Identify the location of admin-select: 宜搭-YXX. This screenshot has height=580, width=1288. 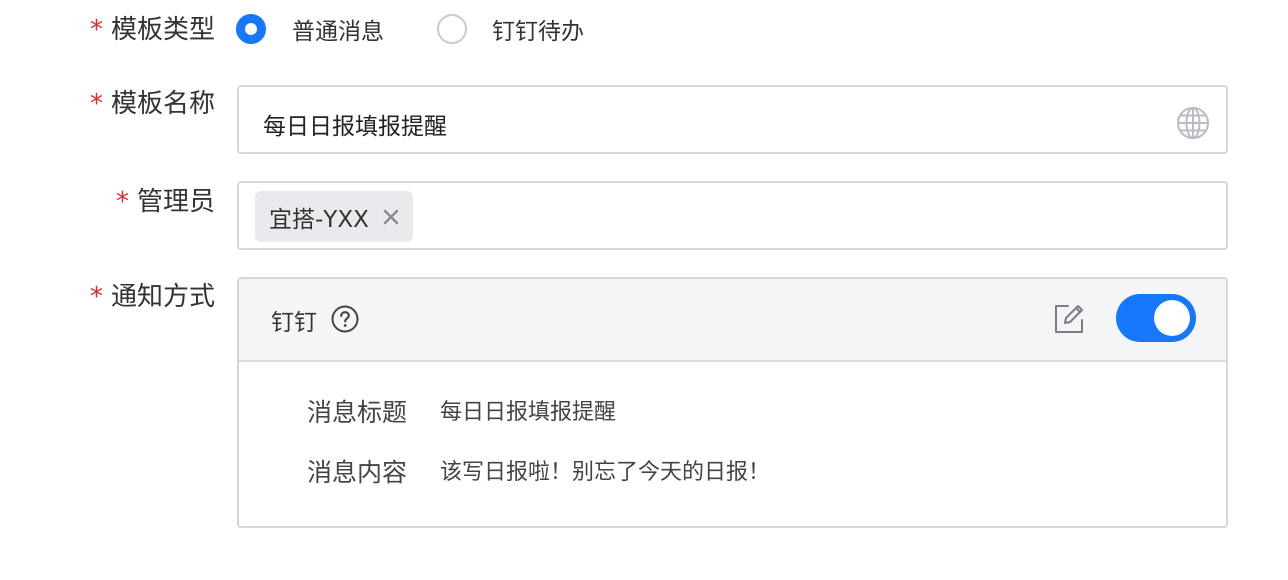
(732, 215).